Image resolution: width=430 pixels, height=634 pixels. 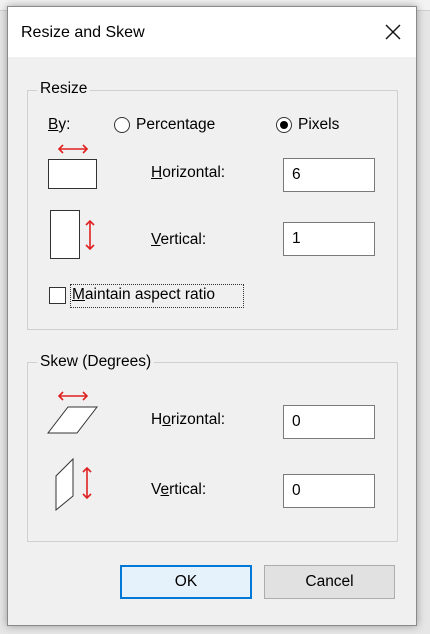 What do you see at coordinates (57, 295) in the screenshot?
I see `maintain-aspect-checkbox` at bounding box center [57, 295].